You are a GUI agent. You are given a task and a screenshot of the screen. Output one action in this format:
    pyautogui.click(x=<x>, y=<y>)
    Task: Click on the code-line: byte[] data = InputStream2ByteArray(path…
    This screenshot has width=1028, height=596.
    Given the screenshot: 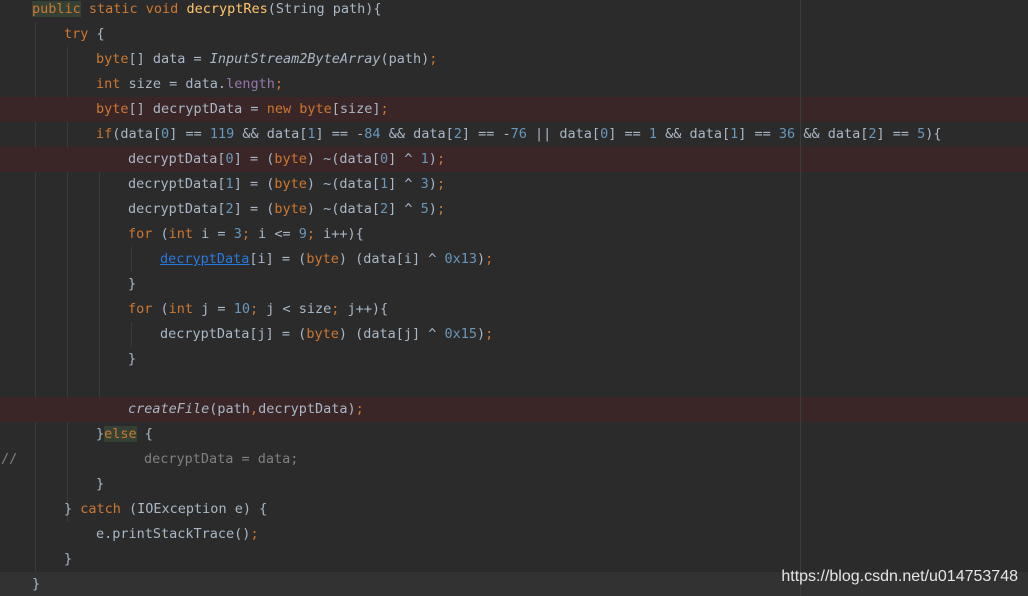 What is the action you would take?
    pyautogui.click(x=514, y=59)
    